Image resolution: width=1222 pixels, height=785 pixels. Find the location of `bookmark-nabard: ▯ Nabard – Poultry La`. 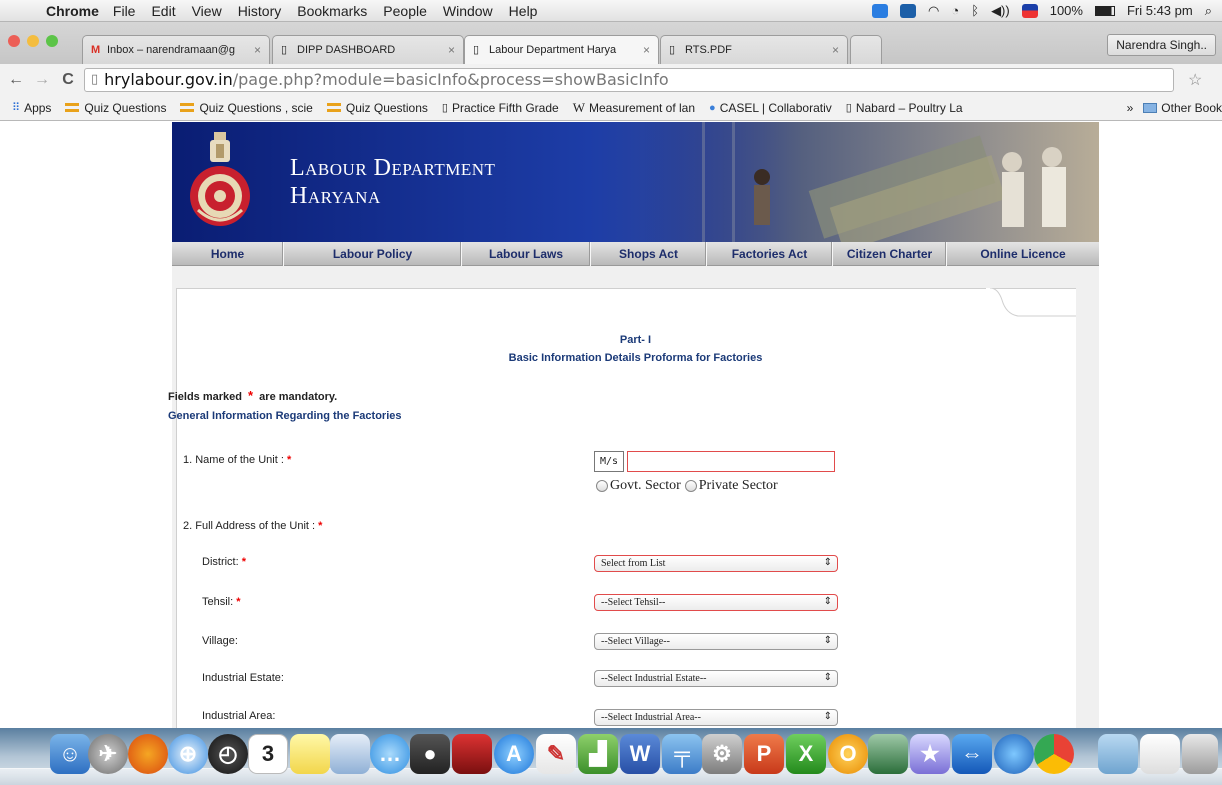

bookmark-nabard: ▯ Nabard – Poultry La is located at coordinates (904, 108).